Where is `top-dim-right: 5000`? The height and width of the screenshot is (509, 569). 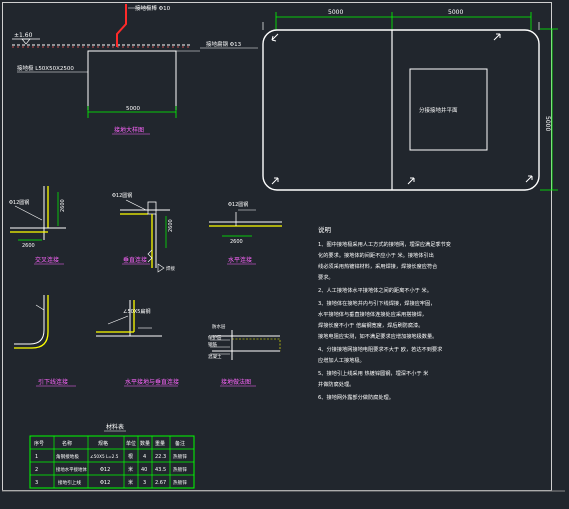 top-dim-right: 5000 is located at coordinates (455, 12).